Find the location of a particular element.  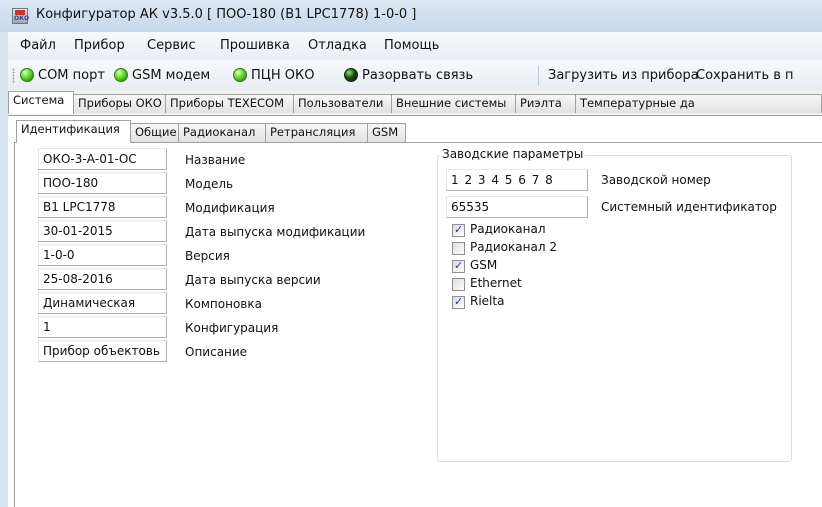

name-field: ОКО-3-А-01-ОС is located at coordinates (102, 159).